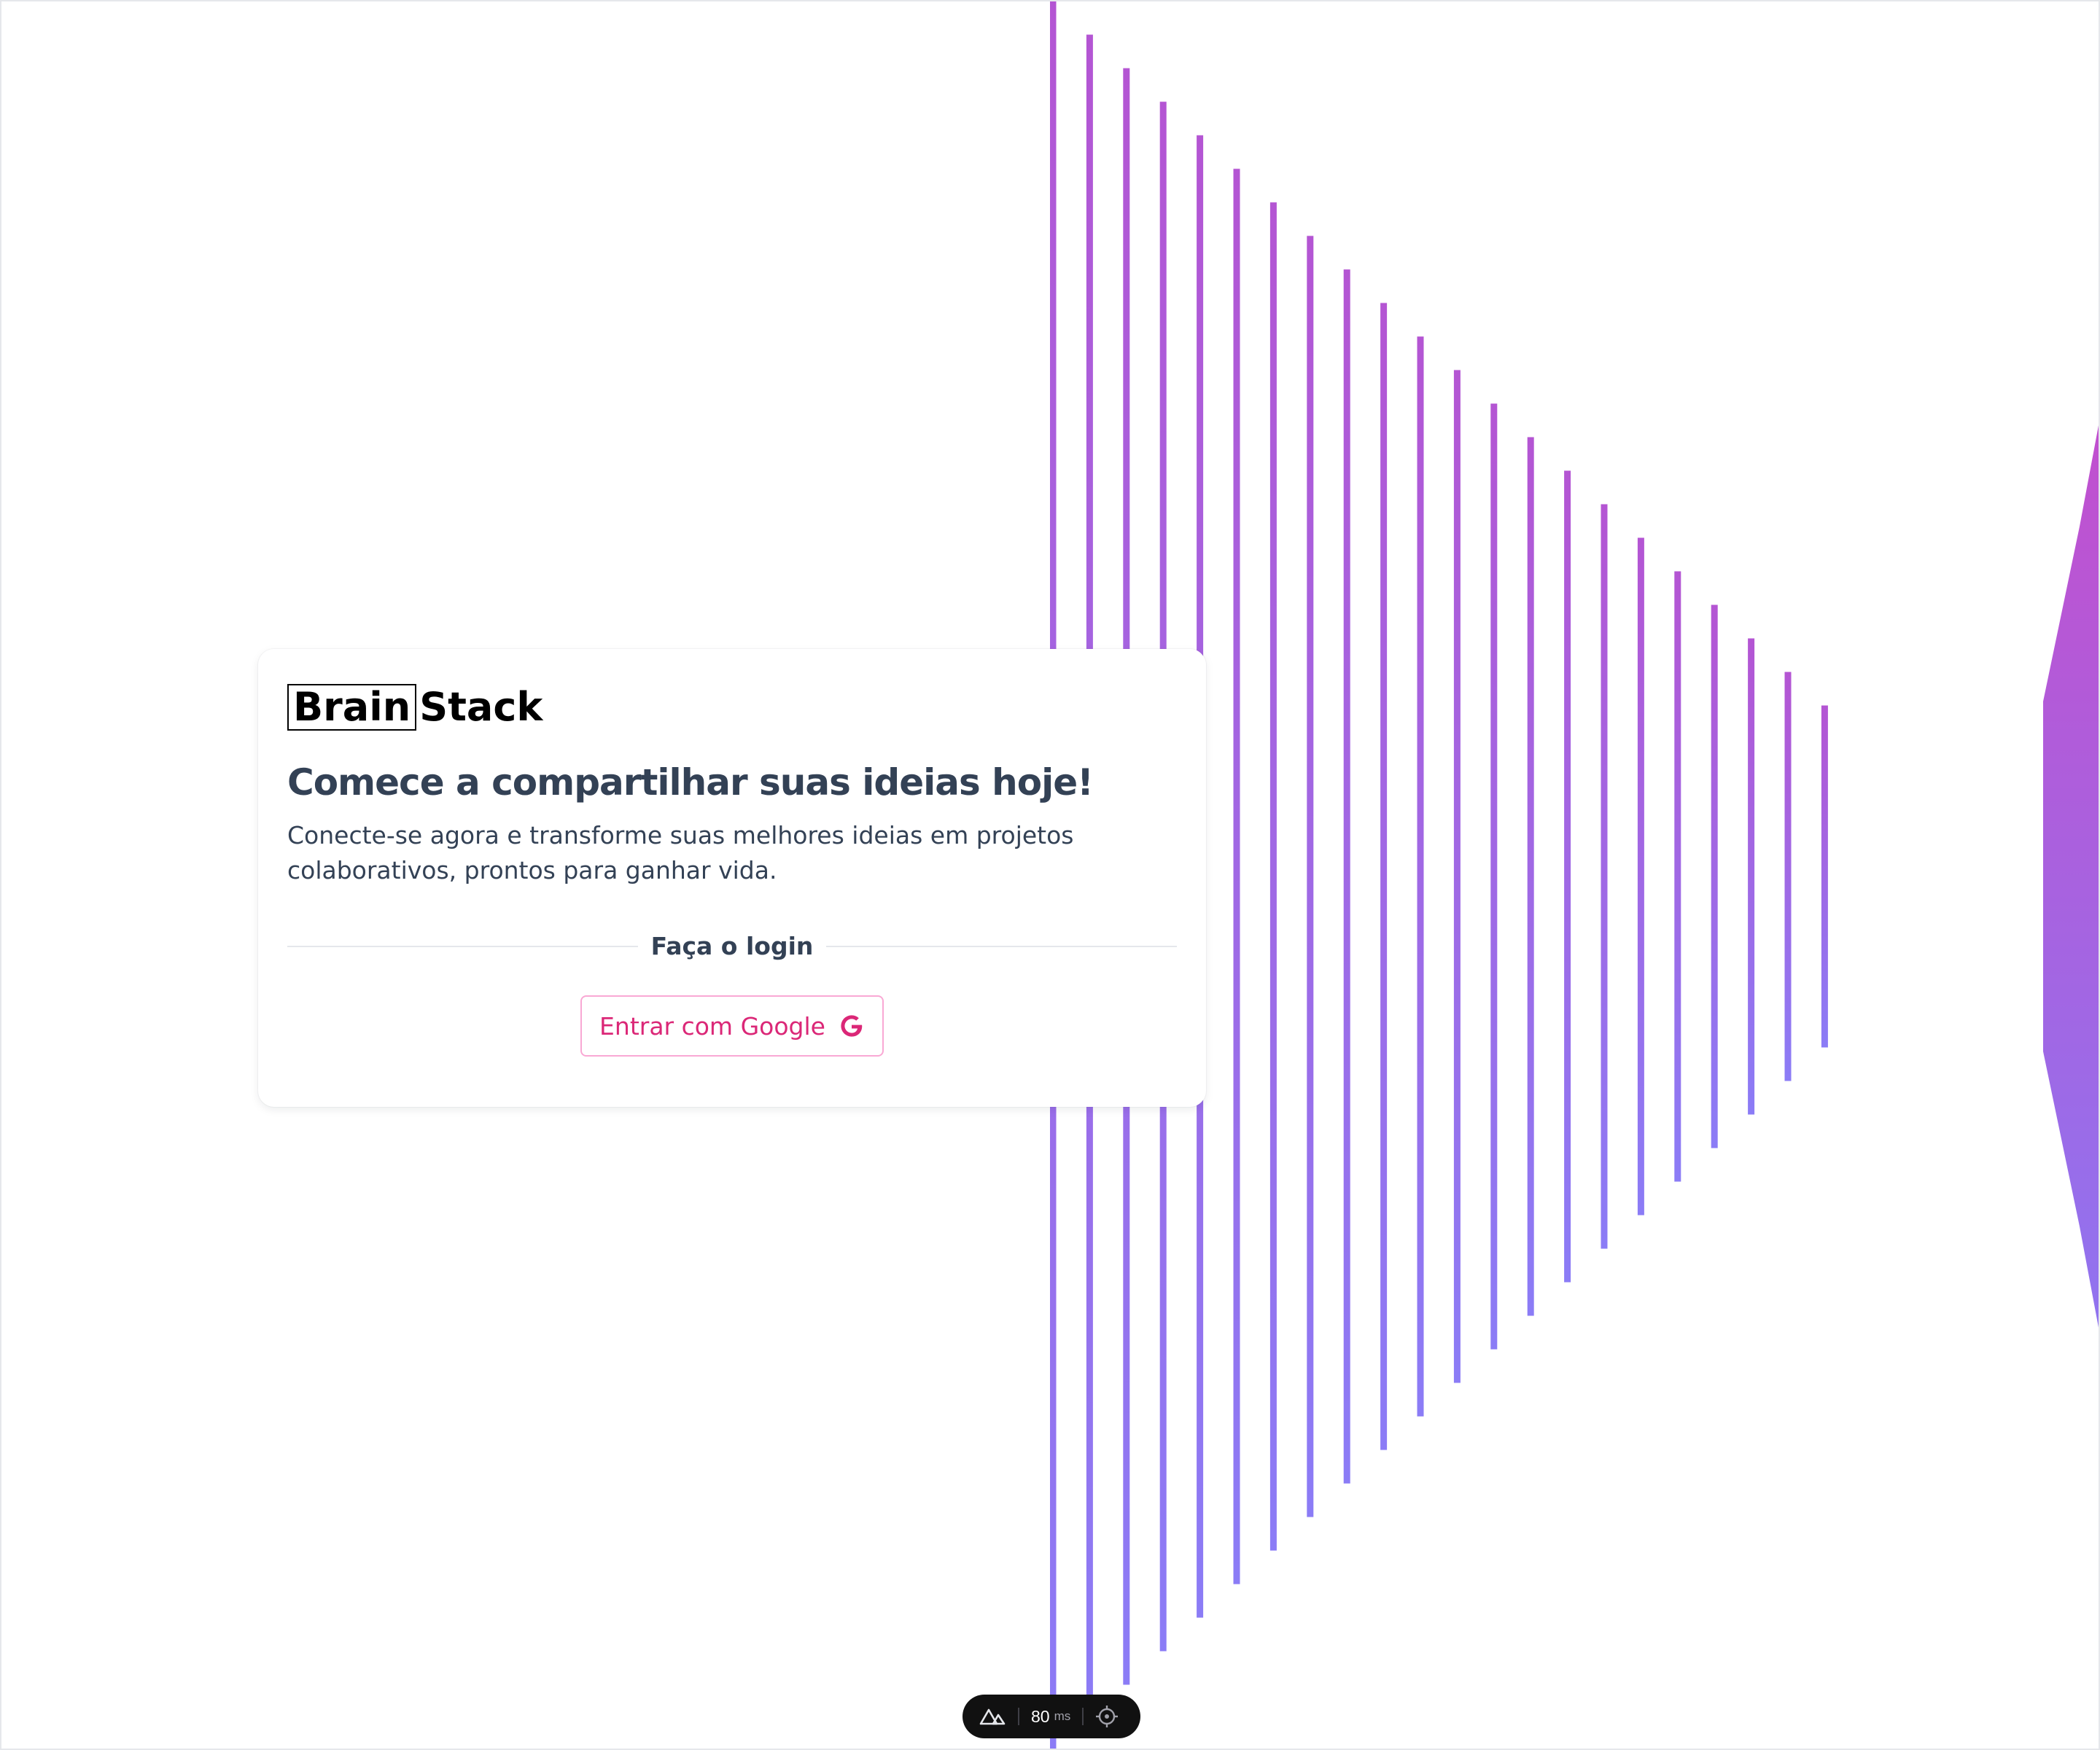 This screenshot has width=2100, height=1750. What do you see at coordinates (2071, 876) in the screenshot?
I see `decorative-wedge` at bounding box center [2071, 876].